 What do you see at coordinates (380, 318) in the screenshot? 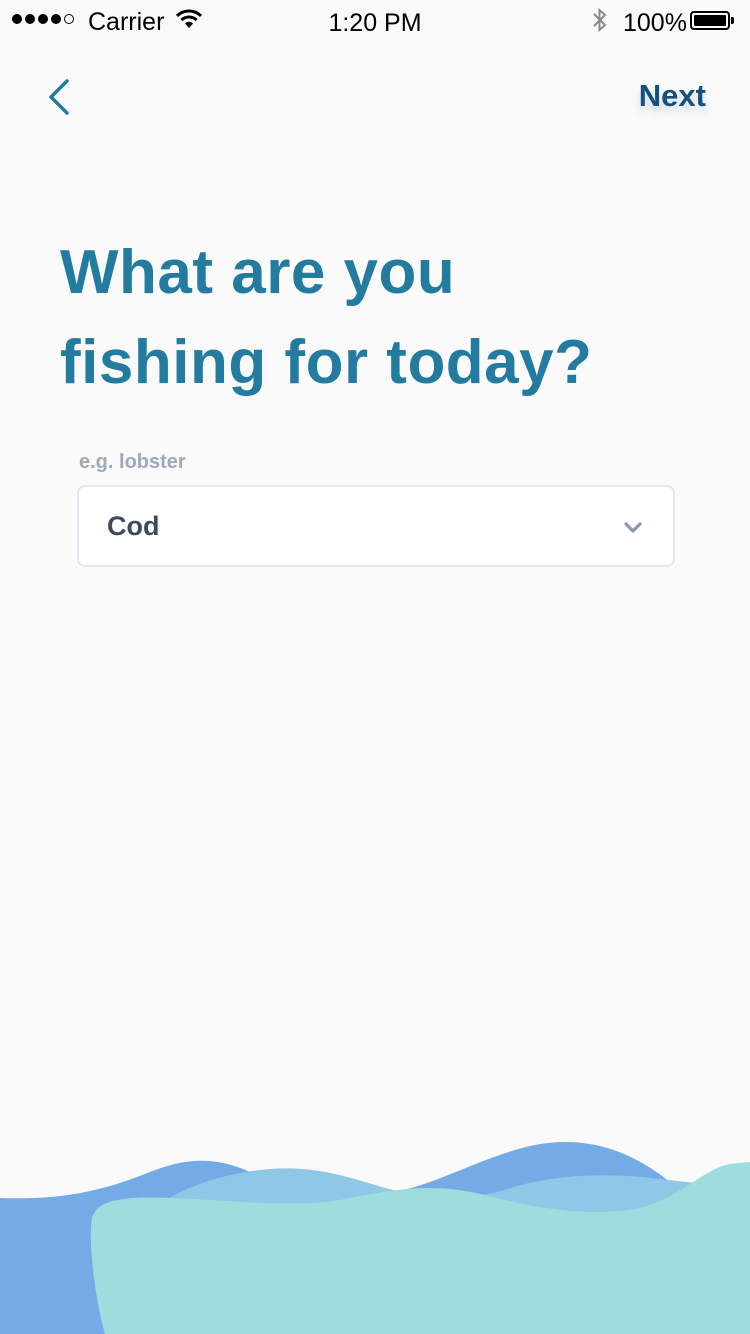
I see `page-title: What are you fishing for today?` at bounding box center [380, 318].